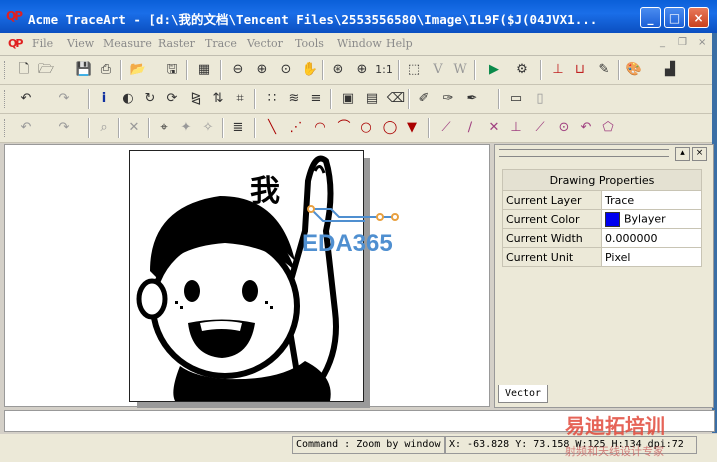 The width and height of the screenshot is (717, 462). I want to click on histogram-icon: ▟, so click(670, 70).